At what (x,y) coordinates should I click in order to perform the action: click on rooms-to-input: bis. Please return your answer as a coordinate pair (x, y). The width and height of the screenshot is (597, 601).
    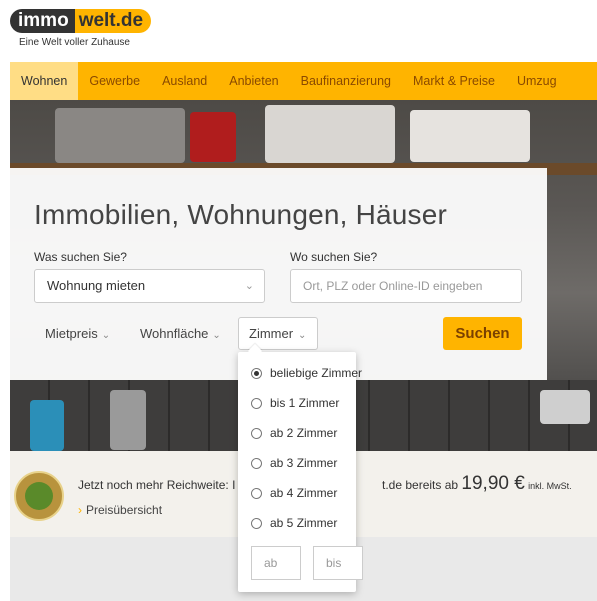
    Looking at the image, I should click on (338, 563).